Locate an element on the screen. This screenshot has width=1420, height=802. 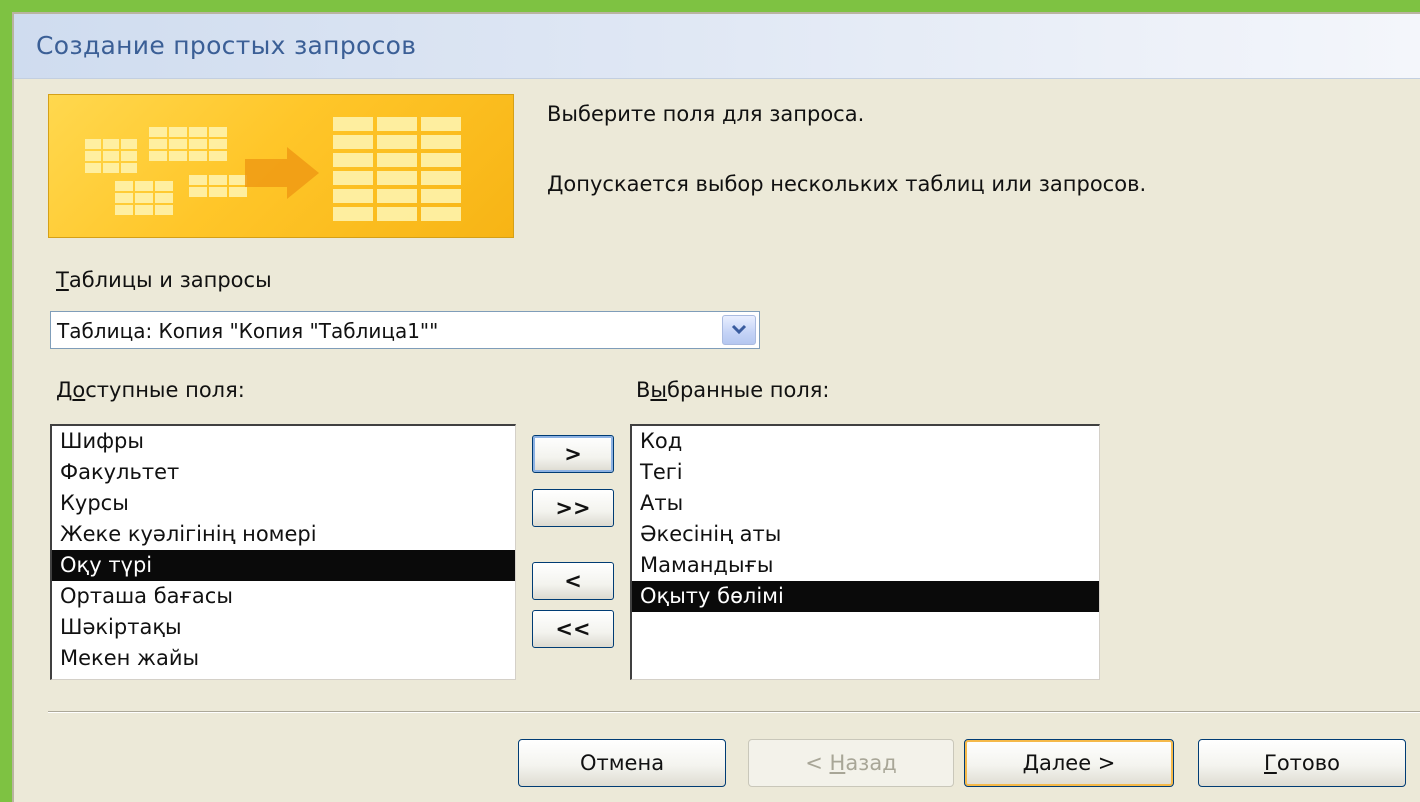
list-item: Факультет is located at coordinates (283, 472).